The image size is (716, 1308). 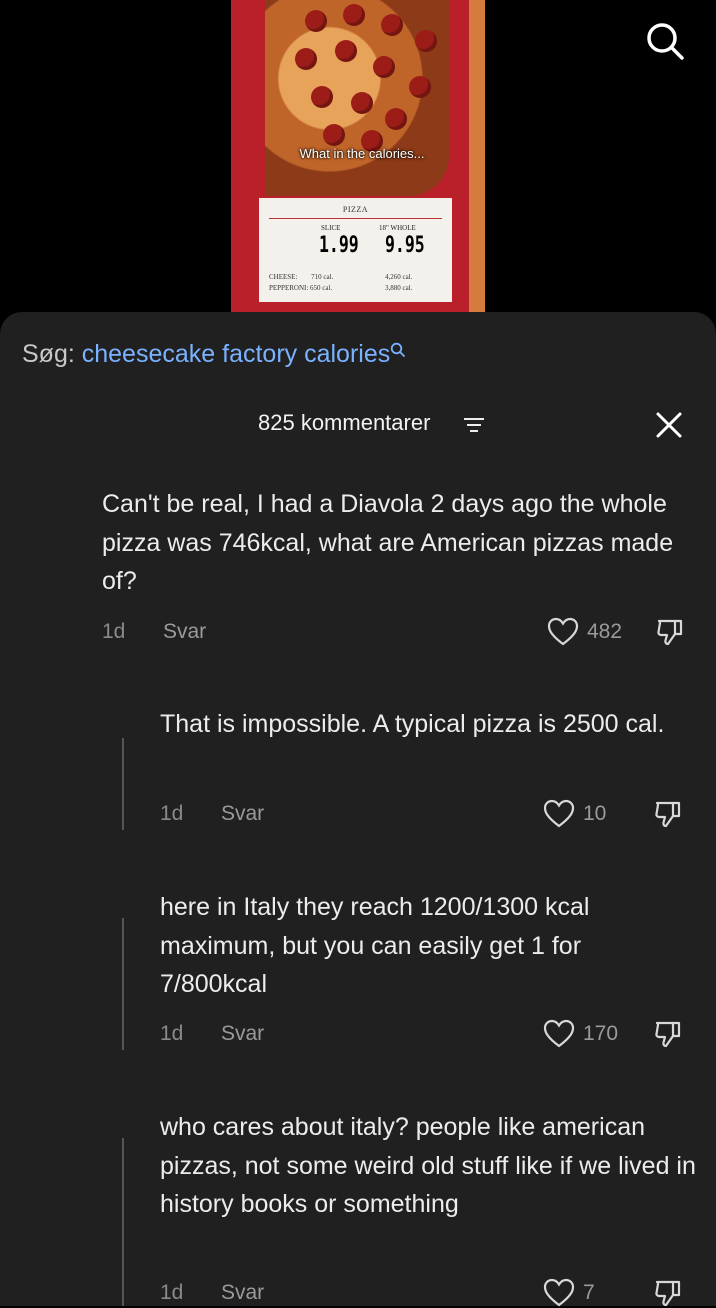 What do you see at coordinates (399, 277) in the screenshot?
I see `row1-whole-cal: 4,260 cal.` at bounding box center [399, 277].